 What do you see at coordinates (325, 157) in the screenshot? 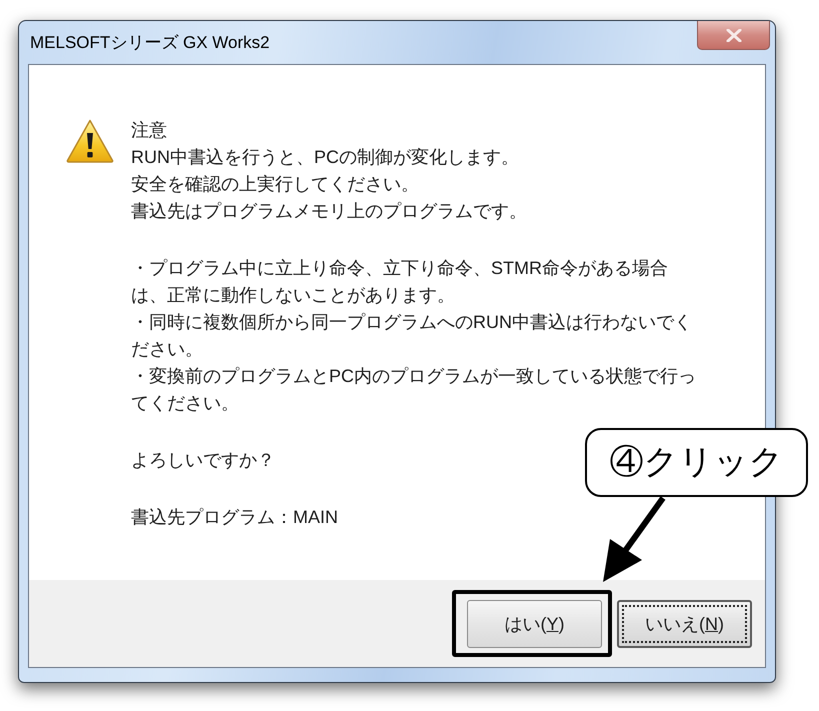
I see `message-text: RUN中書込を行うと、PCの制御が変化します。` at bounding box center [325, 157].